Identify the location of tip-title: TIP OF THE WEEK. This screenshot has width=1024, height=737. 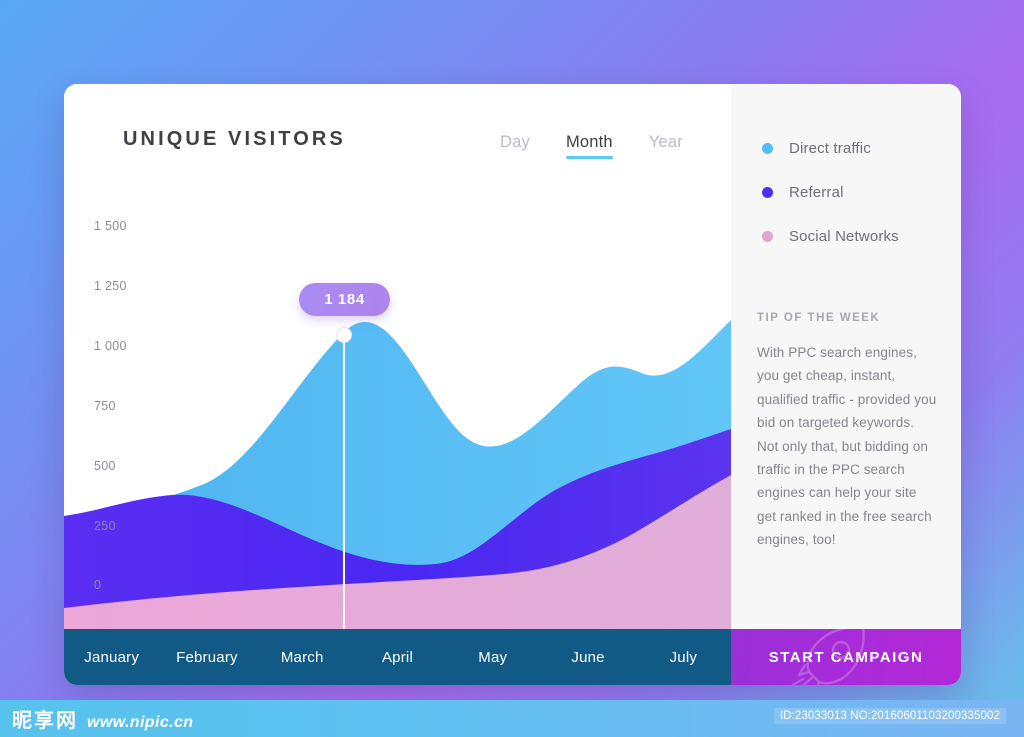
(819, 318).